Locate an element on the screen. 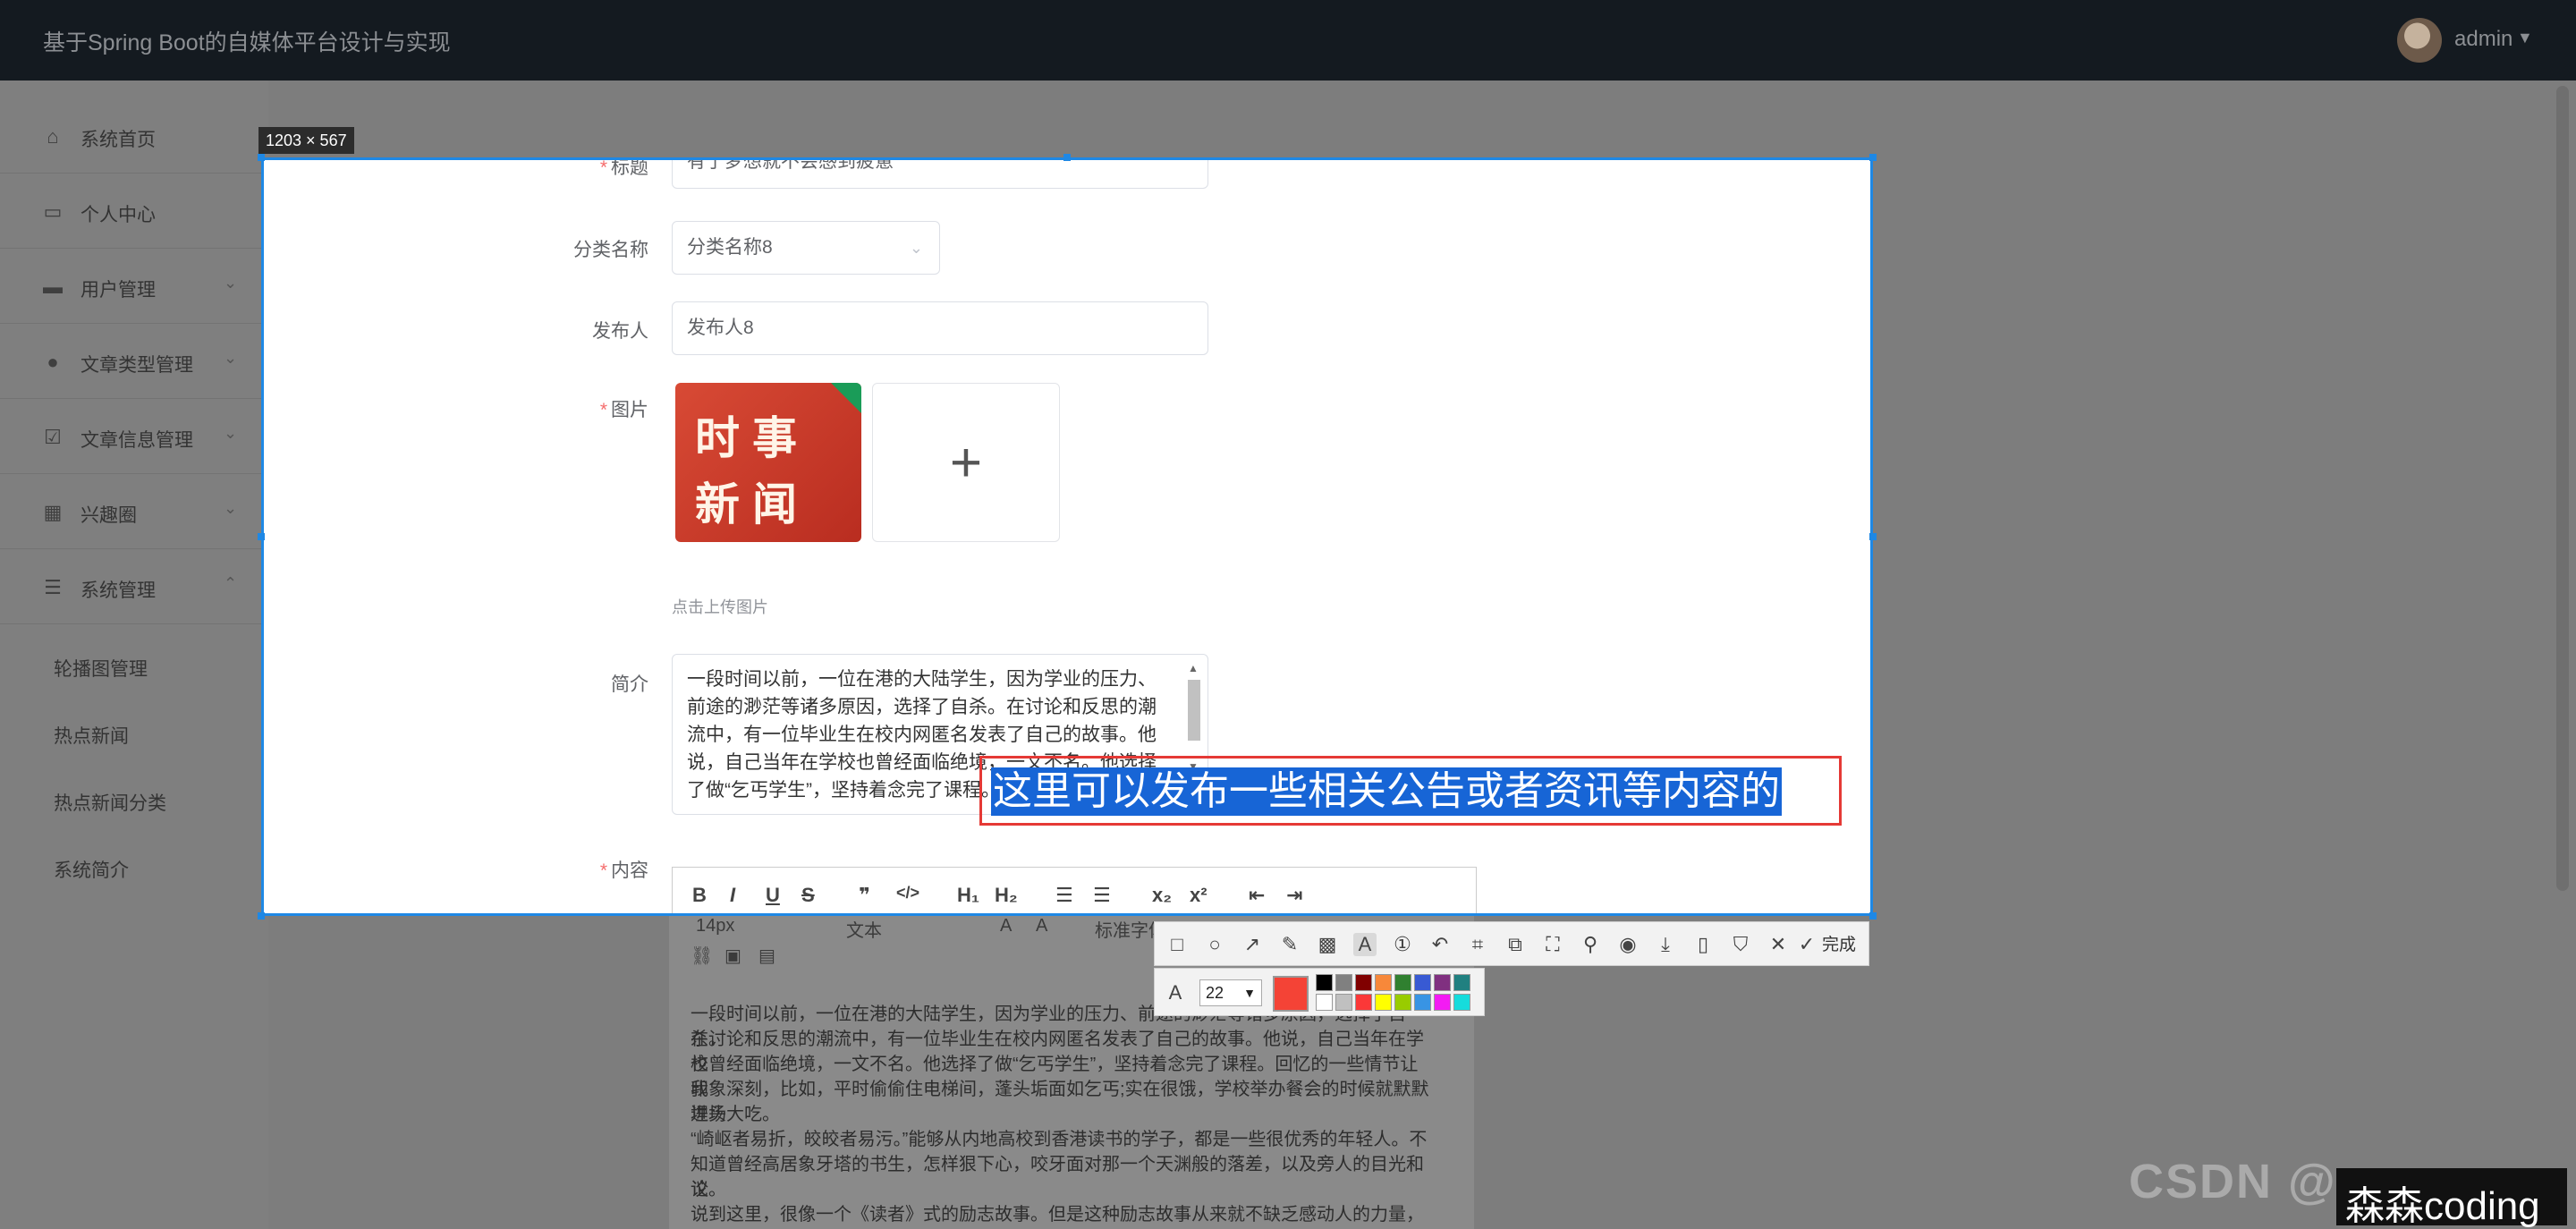  current-color-swatch is located at coordinates (1291, 994).